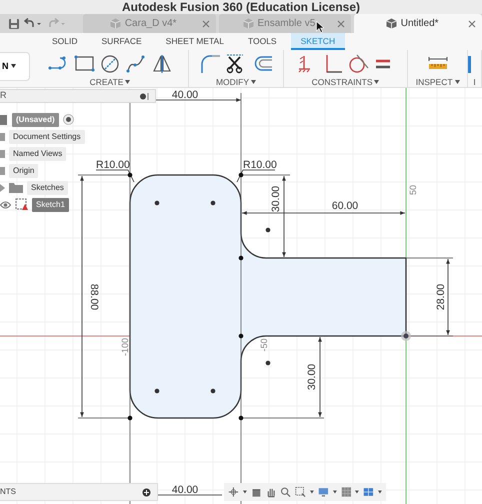 The image size is (482, 504). What do you see at coordinates (345, 206) in the screenshot?
I see `dimension-value: 60.00` at bounding box center [345, 206].